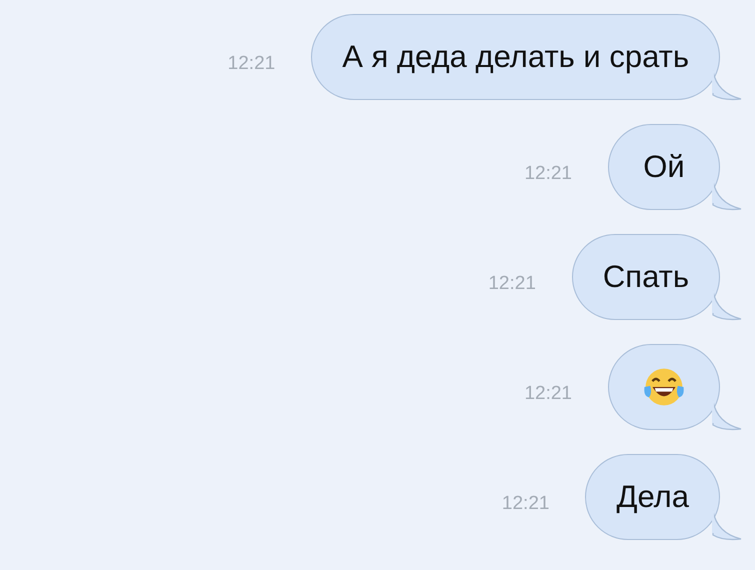 The width and height of the screenshot is (755, 570). What do you see at coordinates (652, 497) in the screenshot?
I see `message-text: Дела` at bounding box center [652, 497].